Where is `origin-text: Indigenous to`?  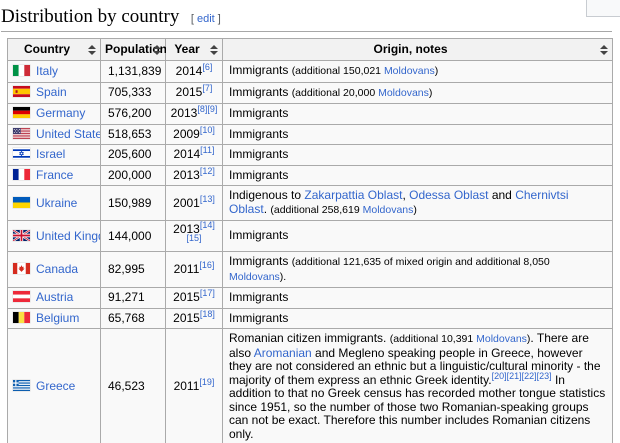
origin-text: Indigenous to is located at coordinates (267, 195).